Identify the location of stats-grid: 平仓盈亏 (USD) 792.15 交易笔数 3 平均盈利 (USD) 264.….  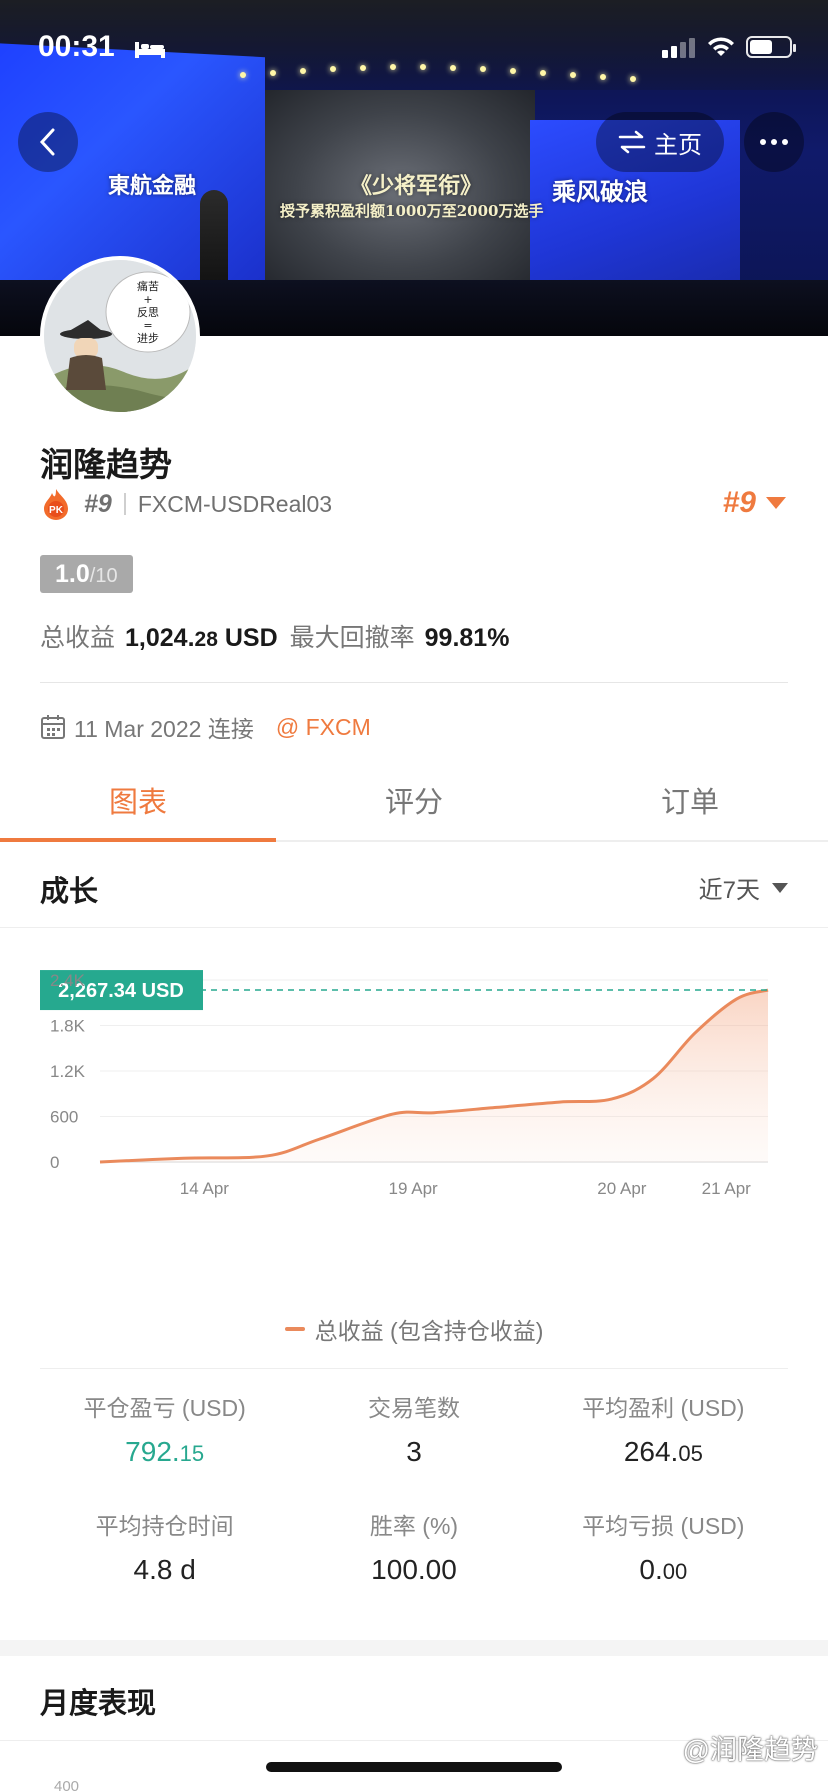
(414, 1488).